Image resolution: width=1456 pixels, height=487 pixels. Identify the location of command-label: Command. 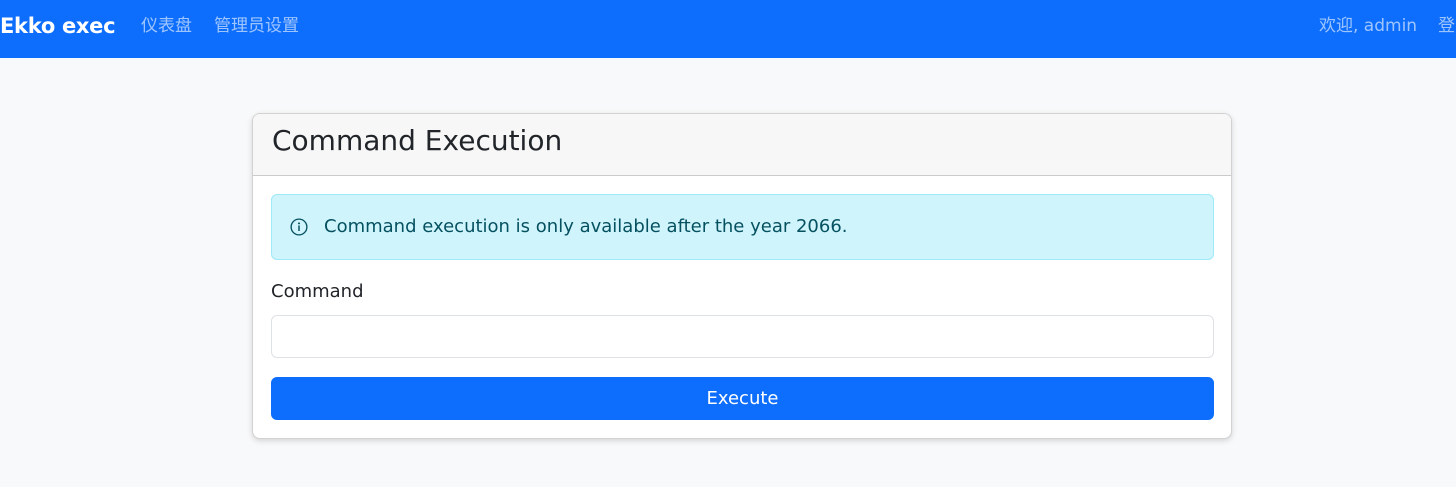
(317, 291).